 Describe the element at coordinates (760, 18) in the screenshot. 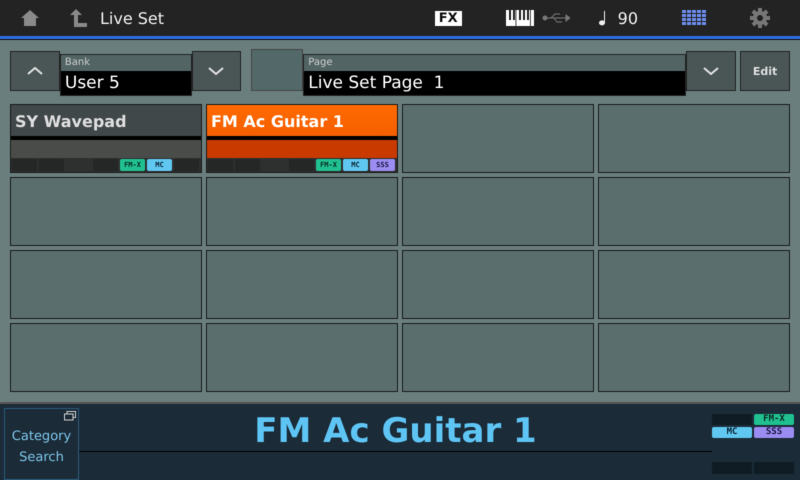

I see `settings-icon` at that location.